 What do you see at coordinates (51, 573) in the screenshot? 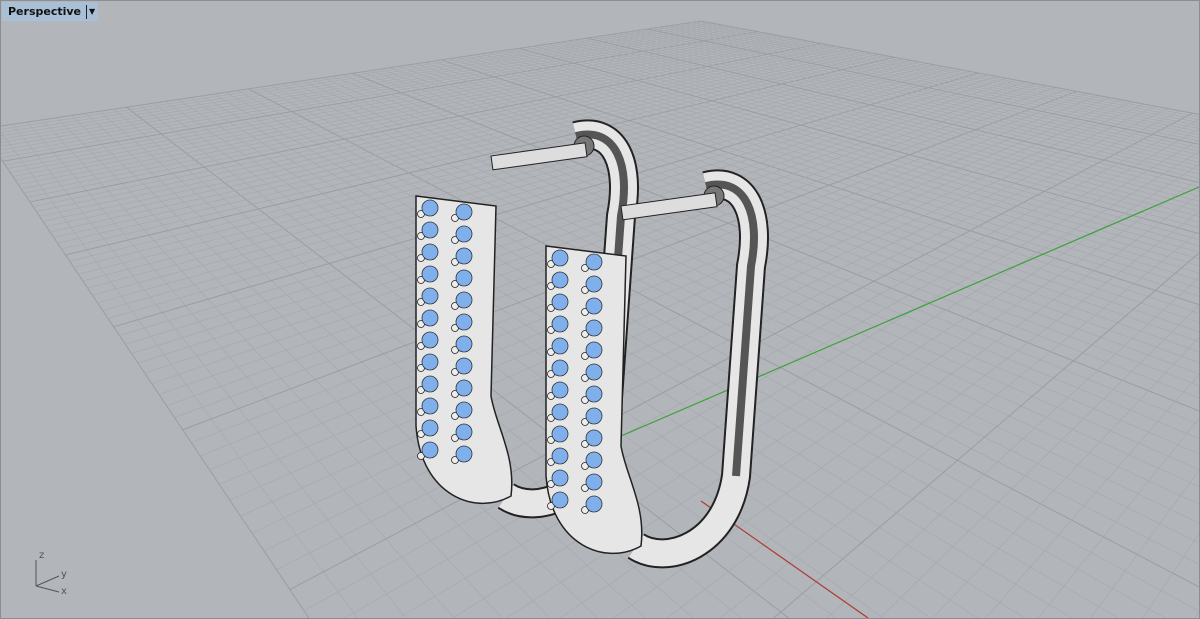
I see `world-axes-icon: z y x` at bounding box center [51, 573].